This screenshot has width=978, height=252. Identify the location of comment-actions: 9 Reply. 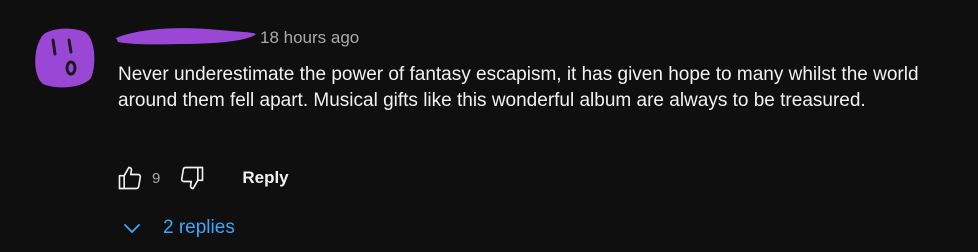
(200, 178).